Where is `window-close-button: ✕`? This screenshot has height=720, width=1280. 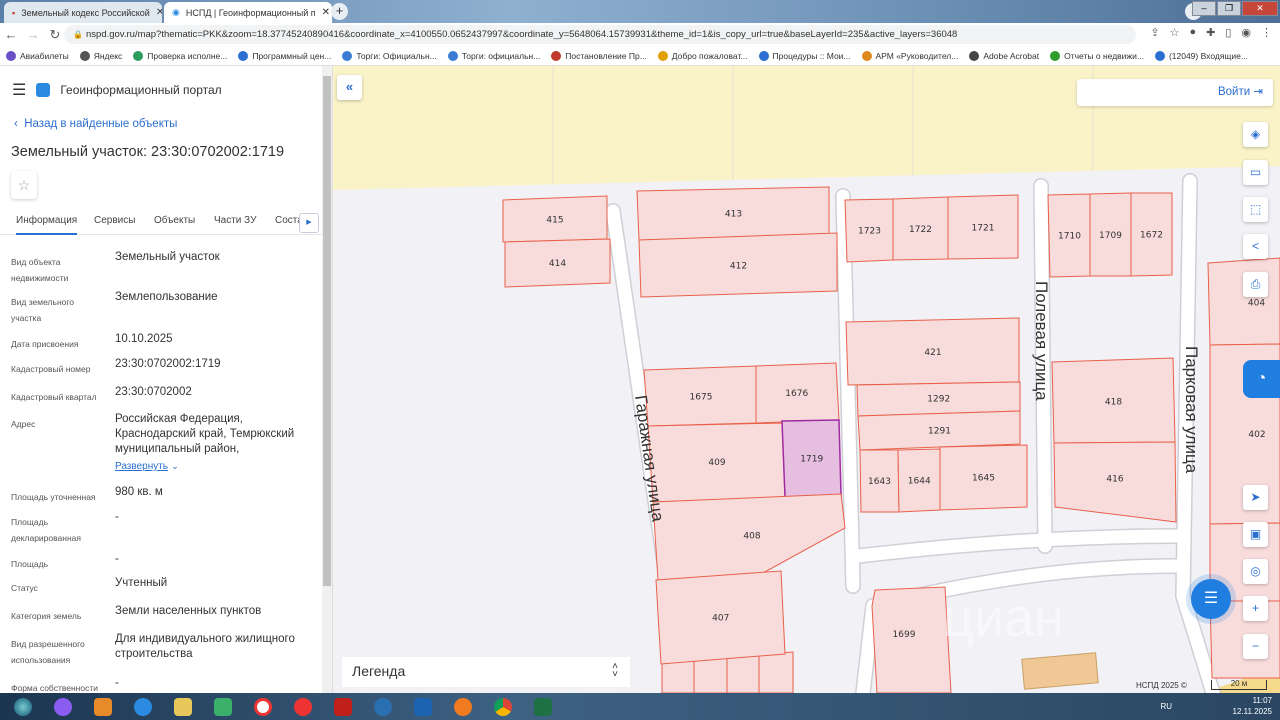
window-close-button: ✕ is located at coordinates (1260, 8).